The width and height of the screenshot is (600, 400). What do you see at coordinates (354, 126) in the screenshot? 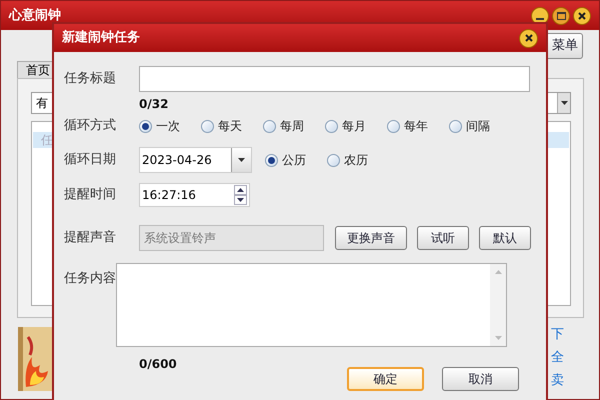
I see `radio-label: 每月` at bounding box center [354, 126].